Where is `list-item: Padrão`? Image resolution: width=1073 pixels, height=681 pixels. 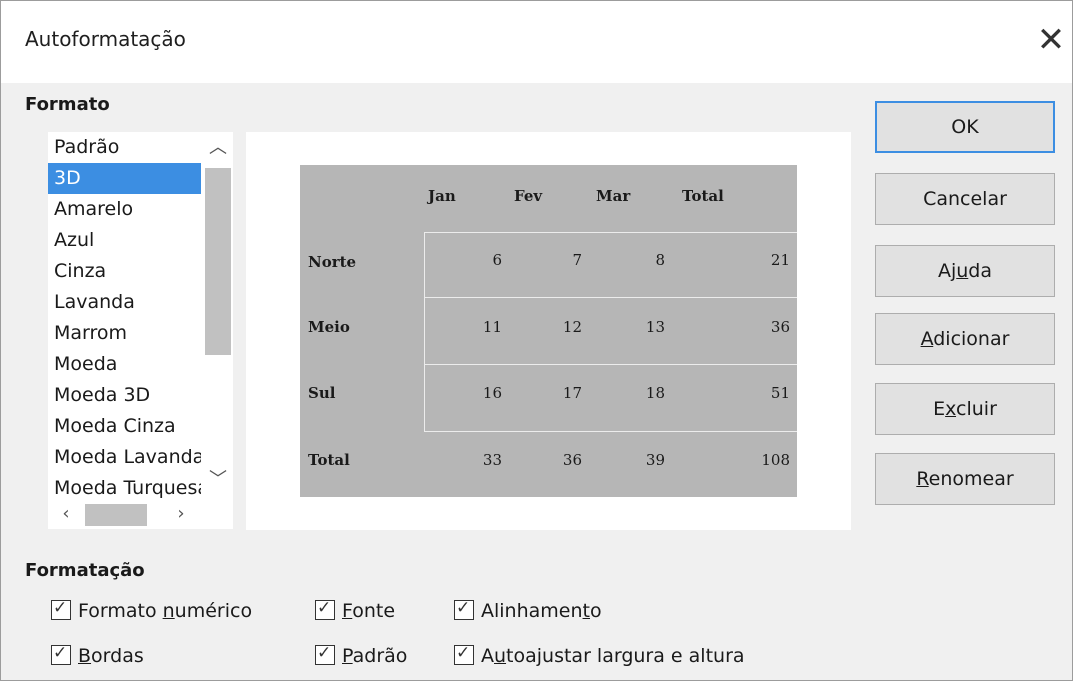
list-item: Padrão is located at coordinates (126, 147).